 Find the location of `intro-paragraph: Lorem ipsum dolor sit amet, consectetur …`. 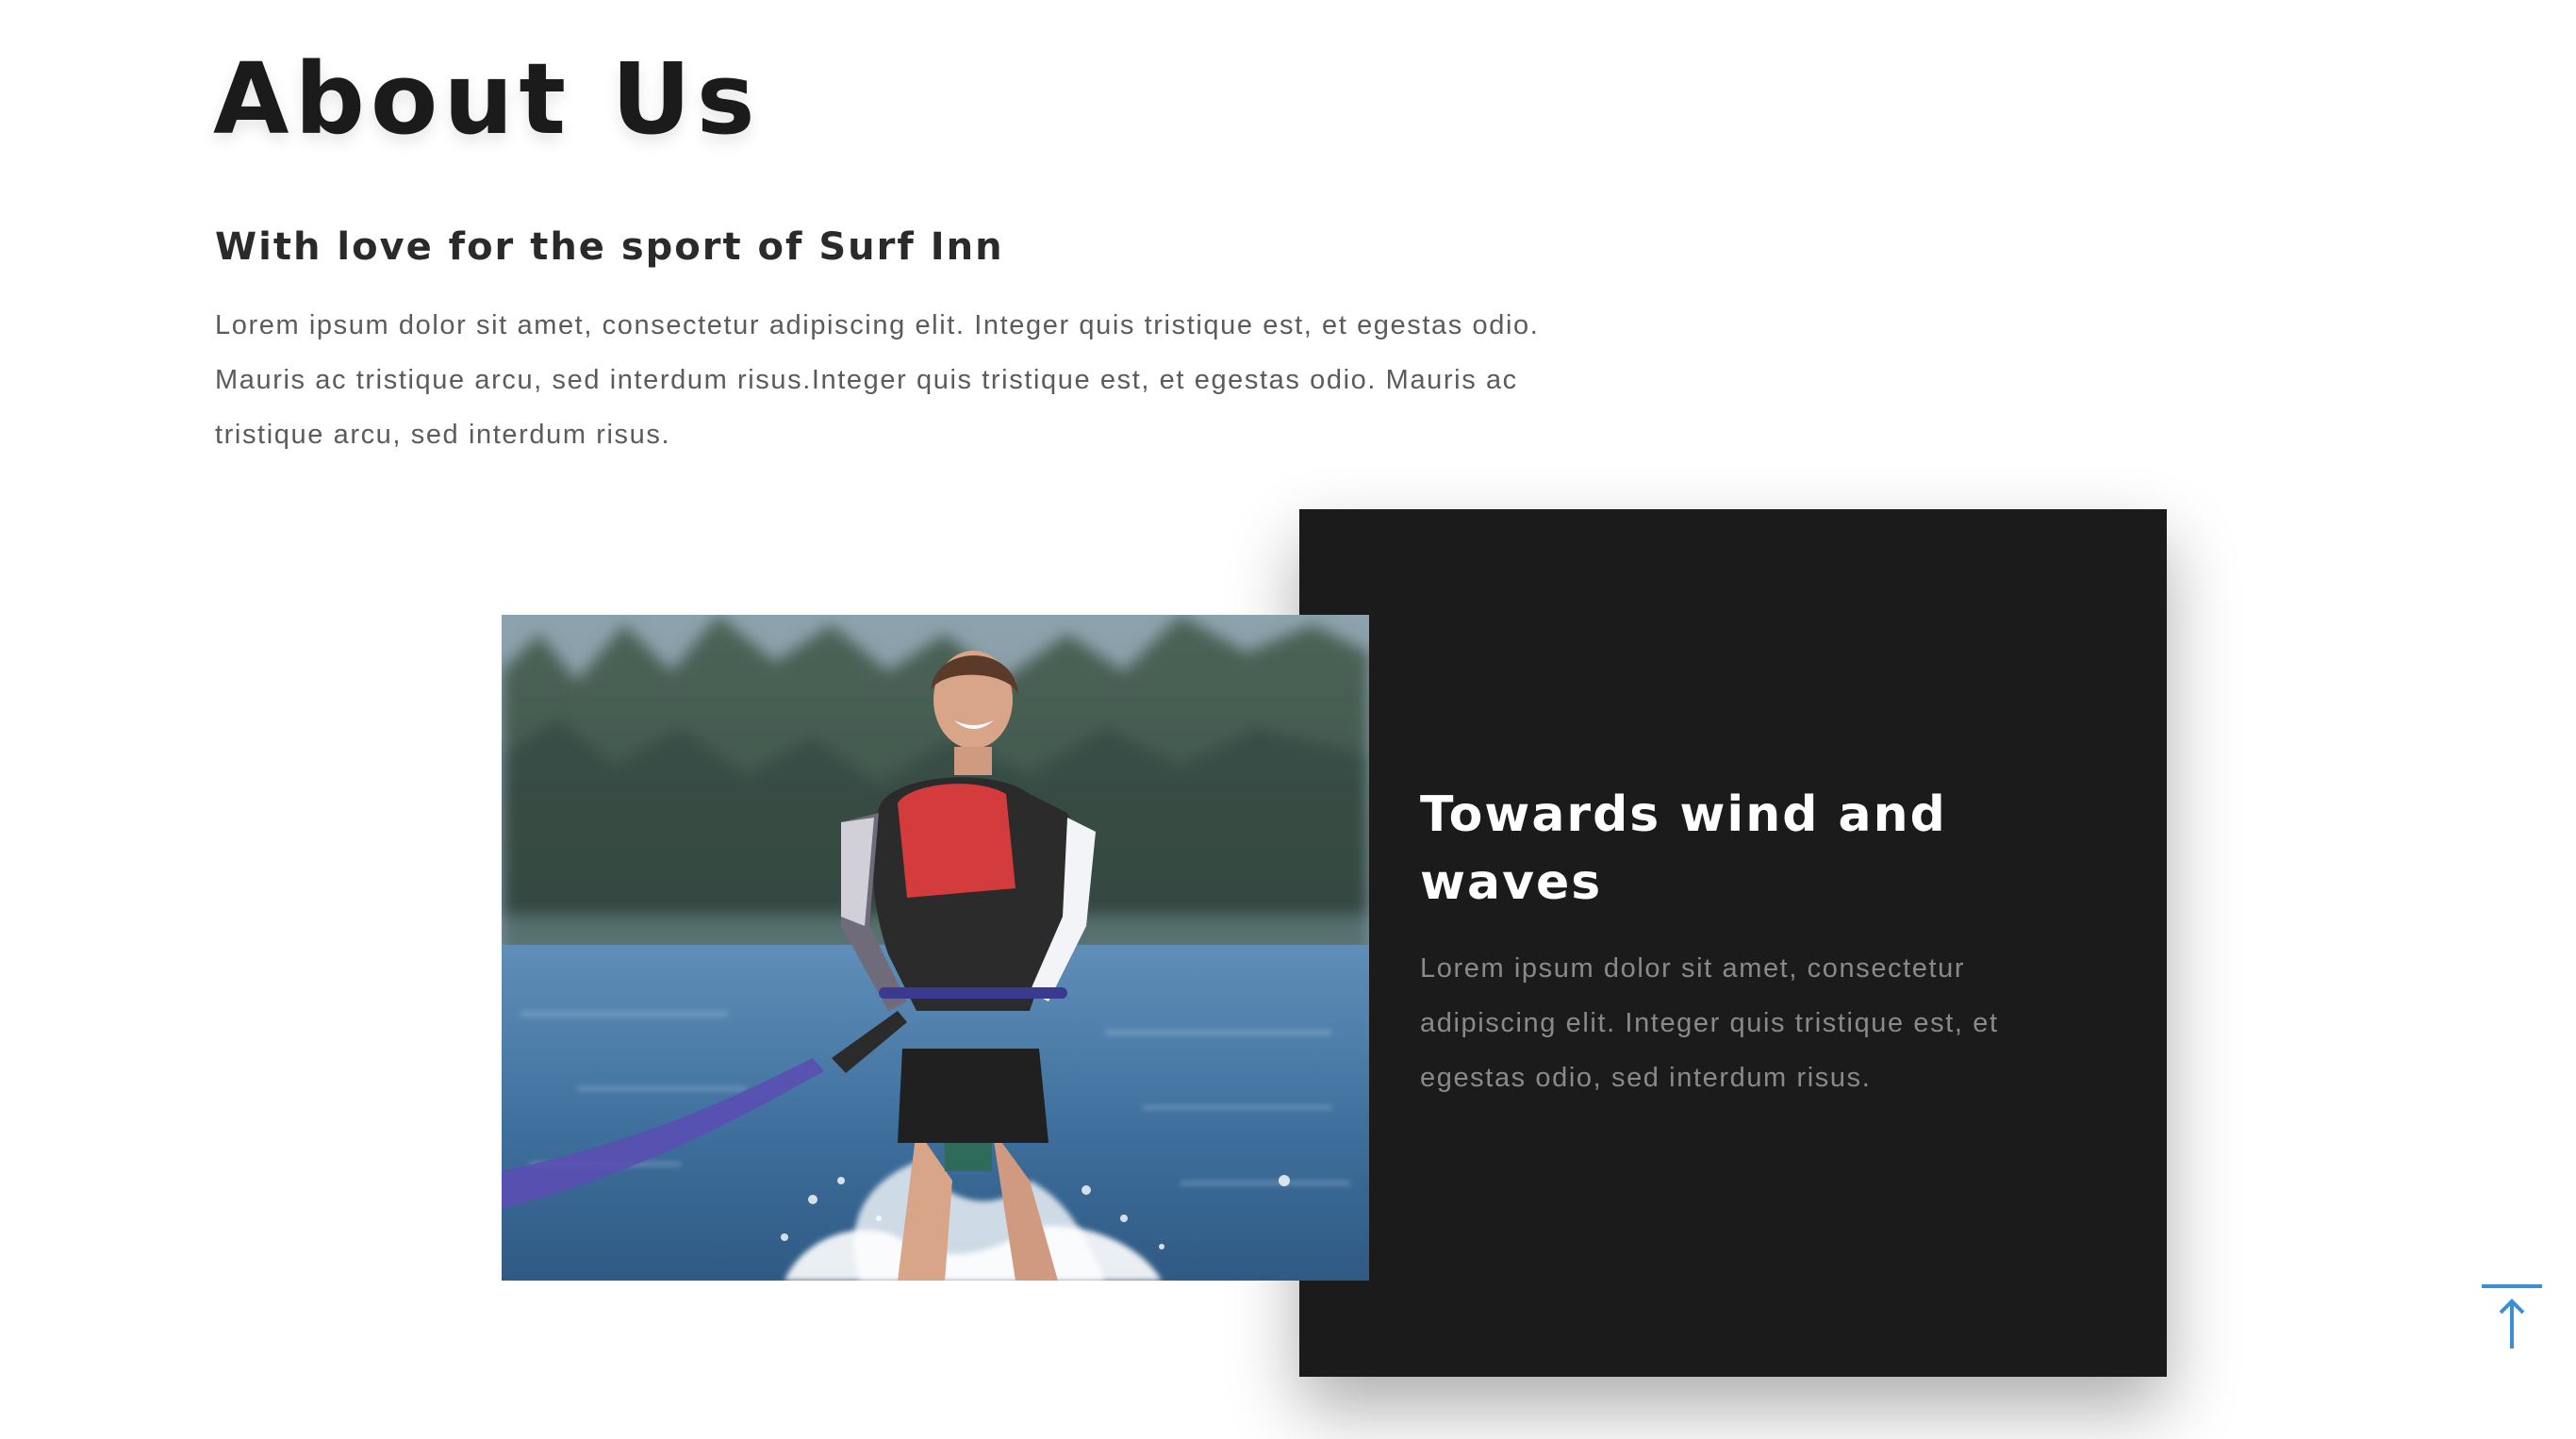

intro-paragraph: Lorem ipsum dolor sit amet, consectetur … is located at coordinates (877, 380).